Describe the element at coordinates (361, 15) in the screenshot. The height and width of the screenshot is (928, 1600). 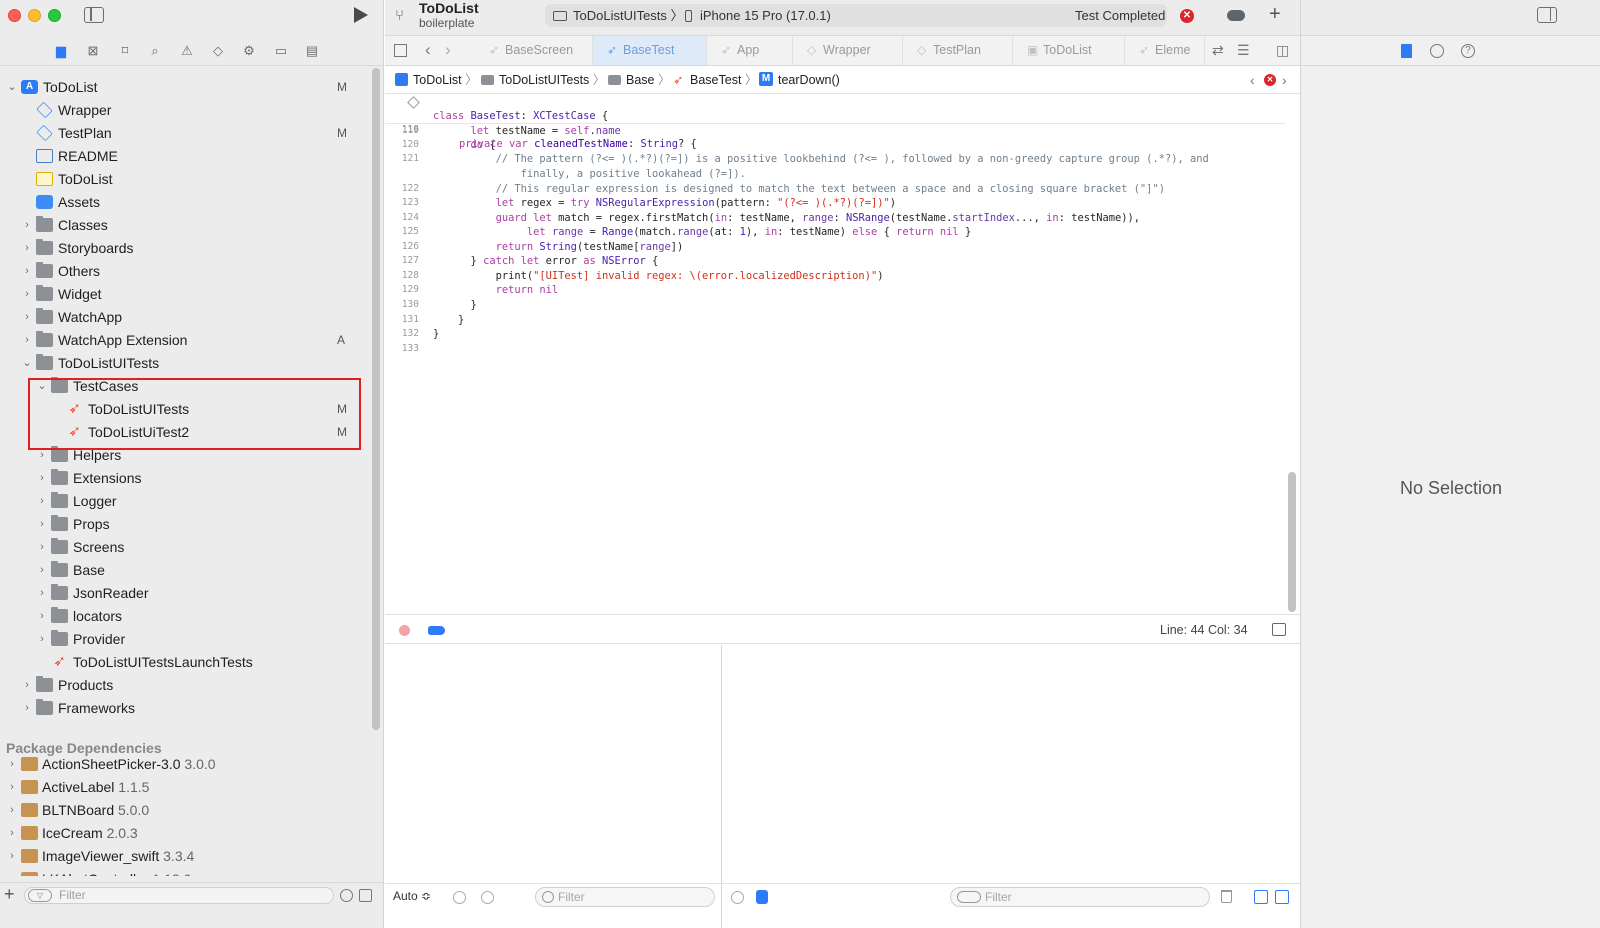
I see `run-button` at that location.